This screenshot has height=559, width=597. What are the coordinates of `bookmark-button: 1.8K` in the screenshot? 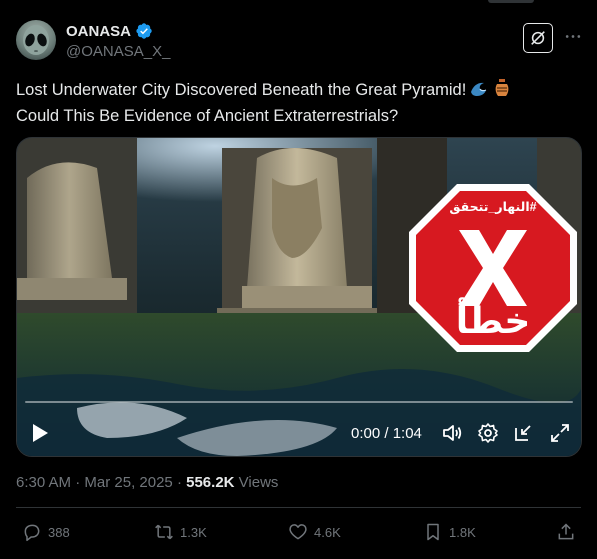 It's located at (449, 532).